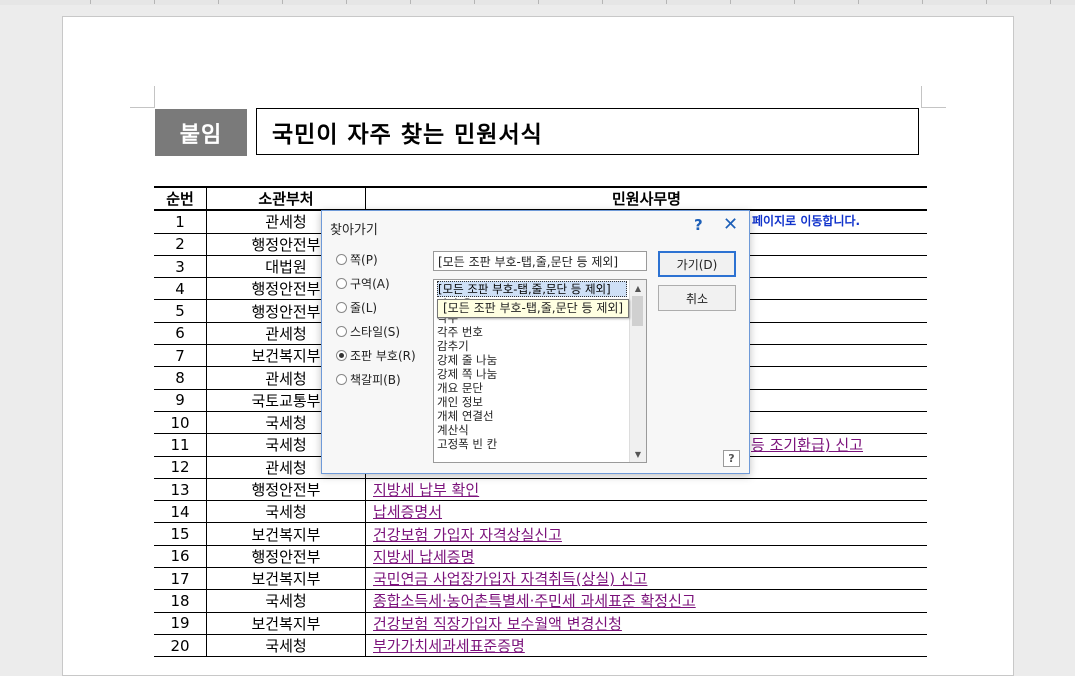 This screenshot has width=1075, height=676. What do you see at coordinates (383, 356) in the screenshot?
I see `radio-label: 조판 부호(R)` at bounding box center [383, 356].